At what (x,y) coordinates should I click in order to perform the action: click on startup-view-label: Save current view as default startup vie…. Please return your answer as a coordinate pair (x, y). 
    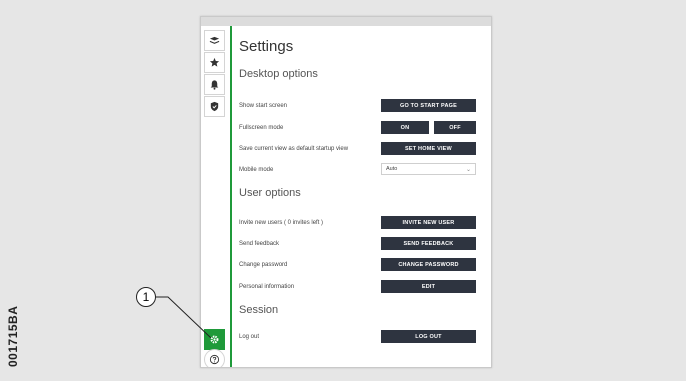
    Looking at the image, I should click on (294, 149).